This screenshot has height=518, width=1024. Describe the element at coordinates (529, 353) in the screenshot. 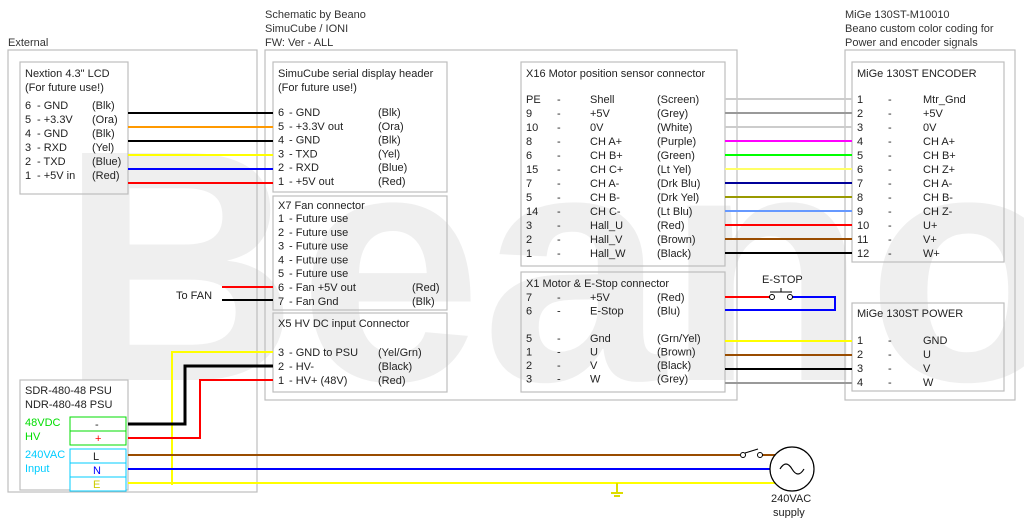

I see `x1-row-pin: 1` at that location.